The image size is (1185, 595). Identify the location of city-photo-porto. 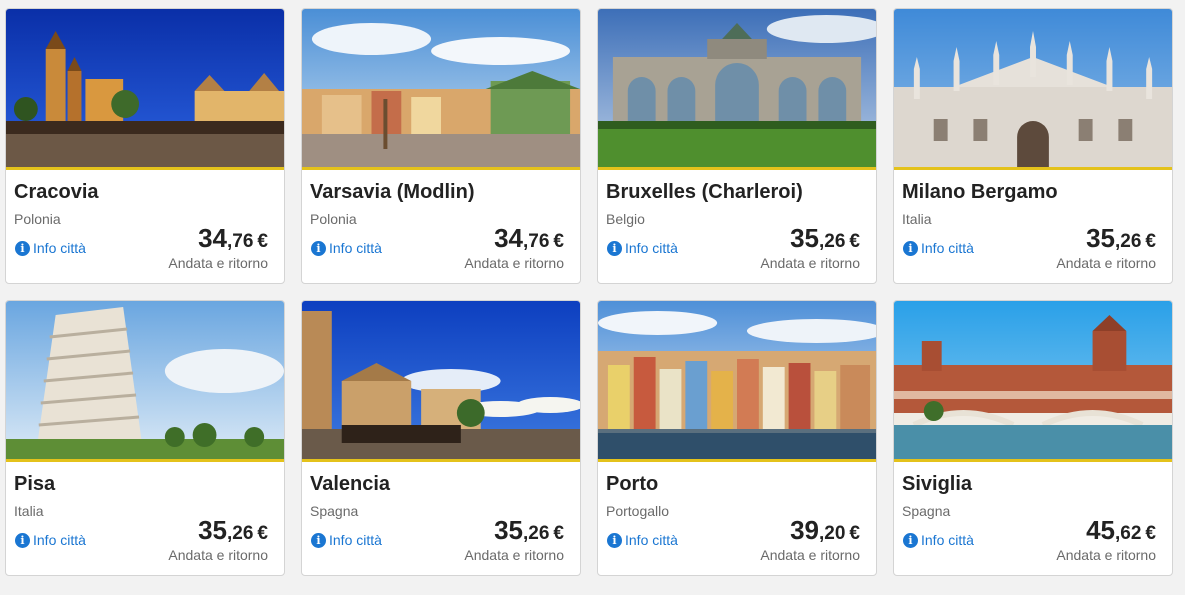
(737, 381).